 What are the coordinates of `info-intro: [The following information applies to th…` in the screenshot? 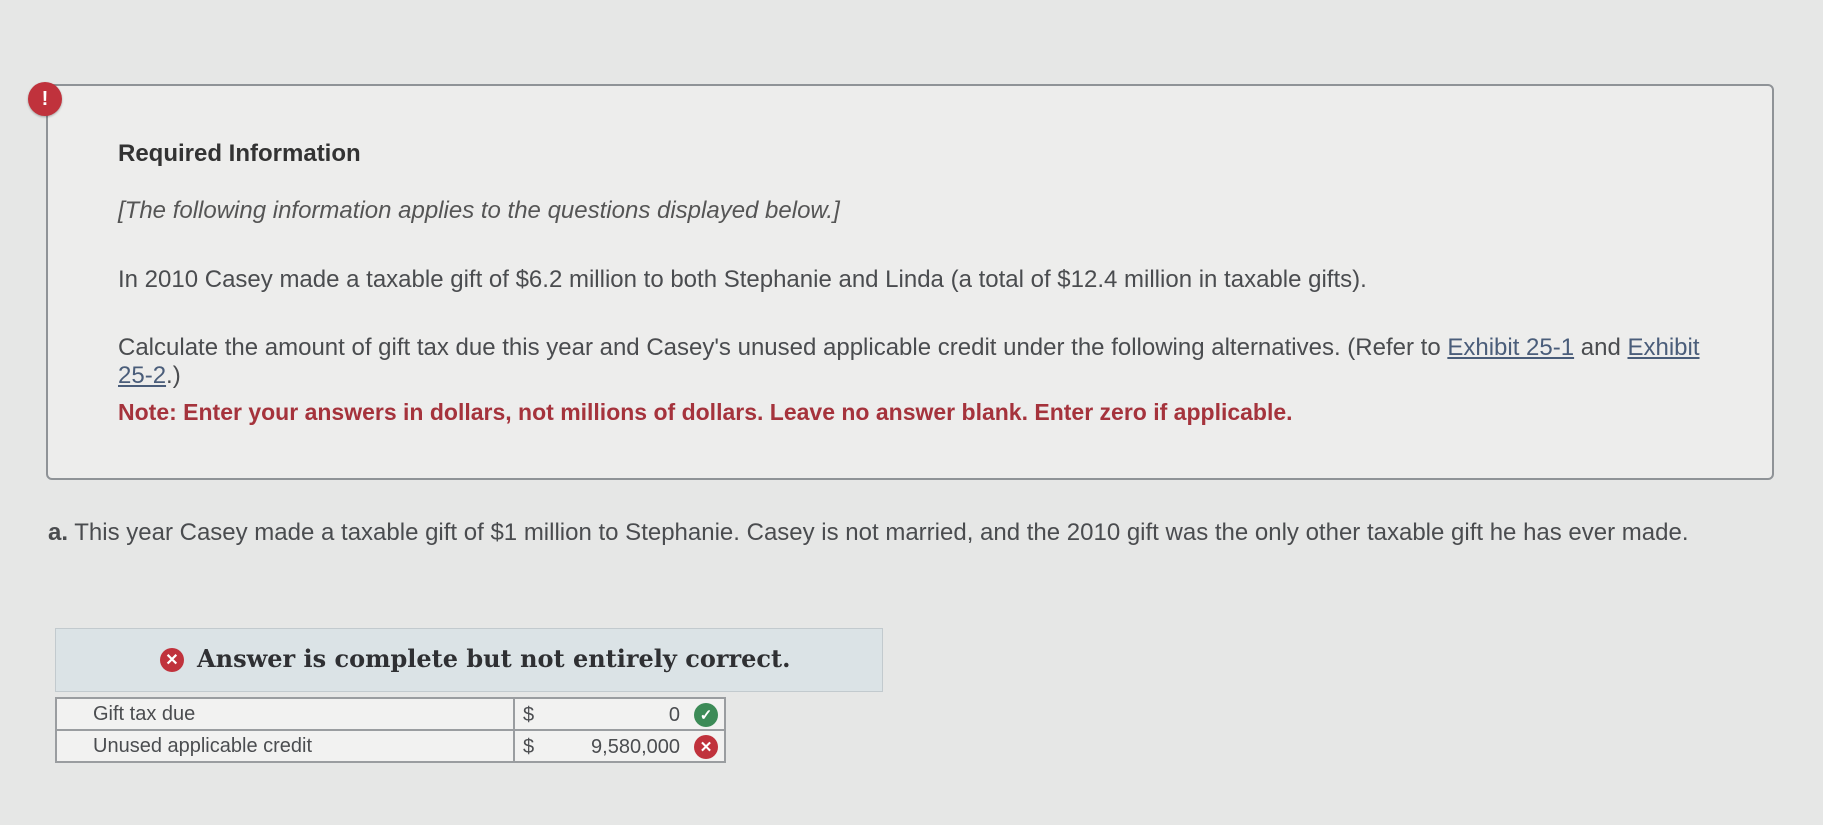 It's located at (479, 210).